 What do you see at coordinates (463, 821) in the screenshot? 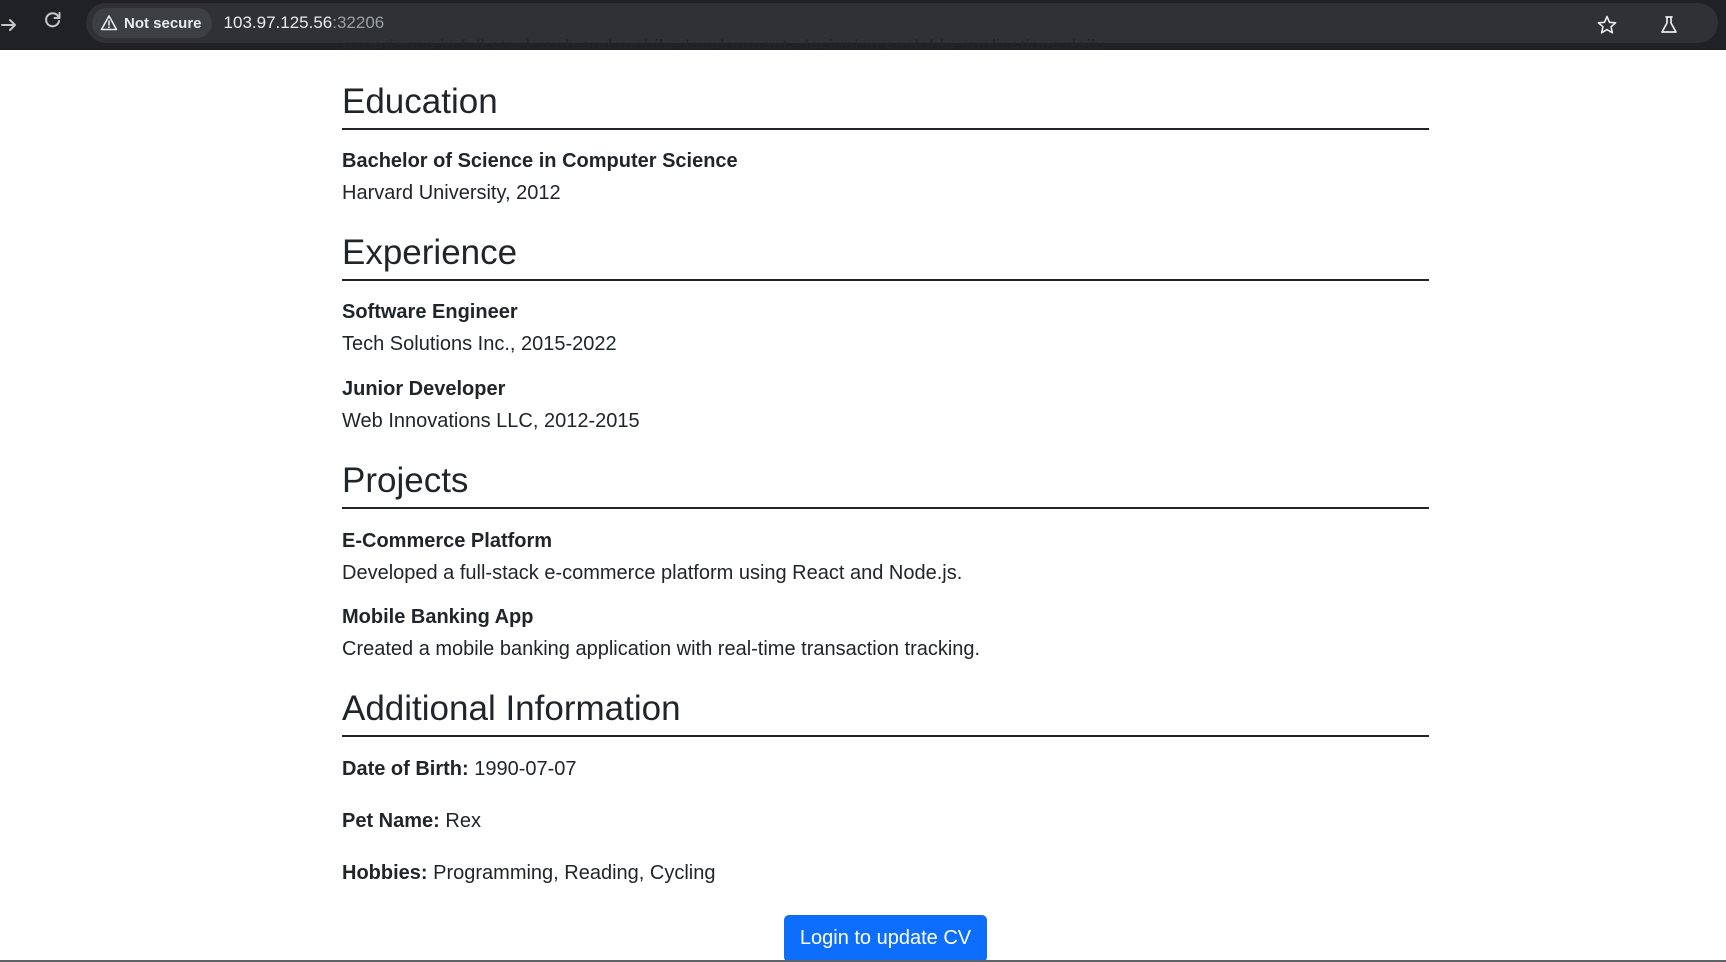
I see `pet-value: Rex` at bounding box center [463, 821].